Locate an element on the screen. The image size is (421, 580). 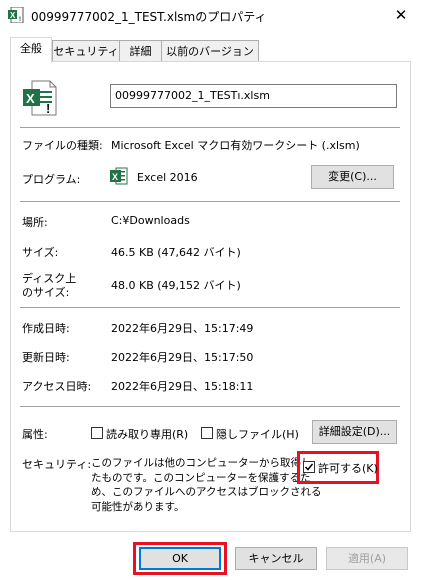
allow-label: 許可する(K) is located at coordinates (348, 468).